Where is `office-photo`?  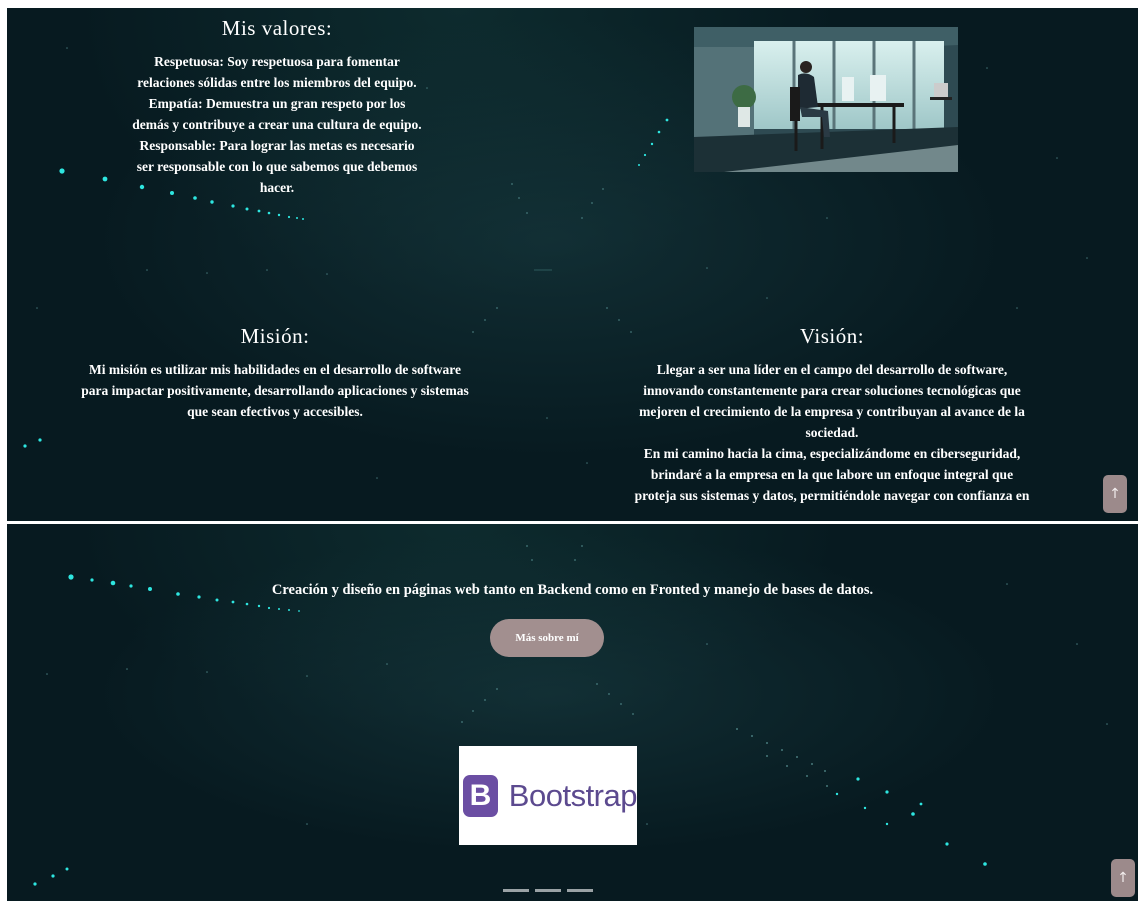
office-photo is located at coordinates (826, 99).